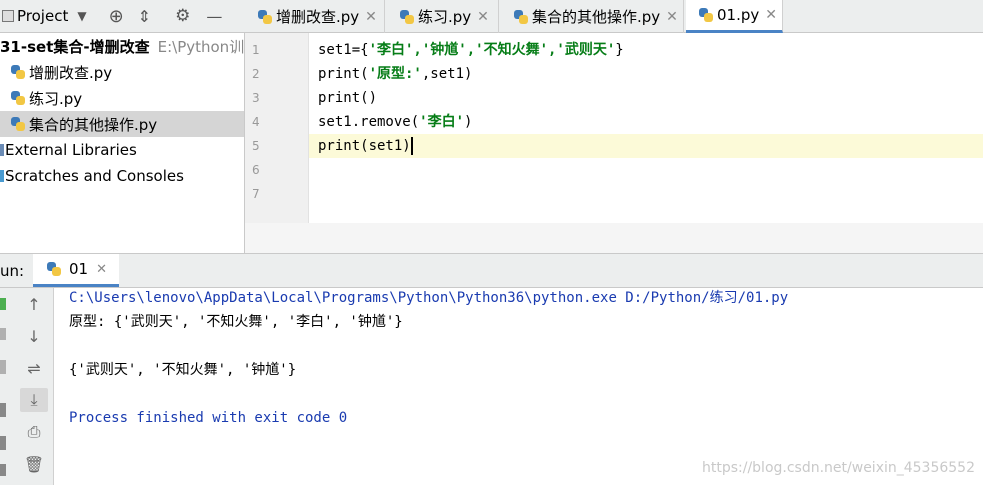 This screenshot has width=983, height=485. Describe the element at coordinates (3, 470) in the screenshot. I see `settings-icon` at that location.